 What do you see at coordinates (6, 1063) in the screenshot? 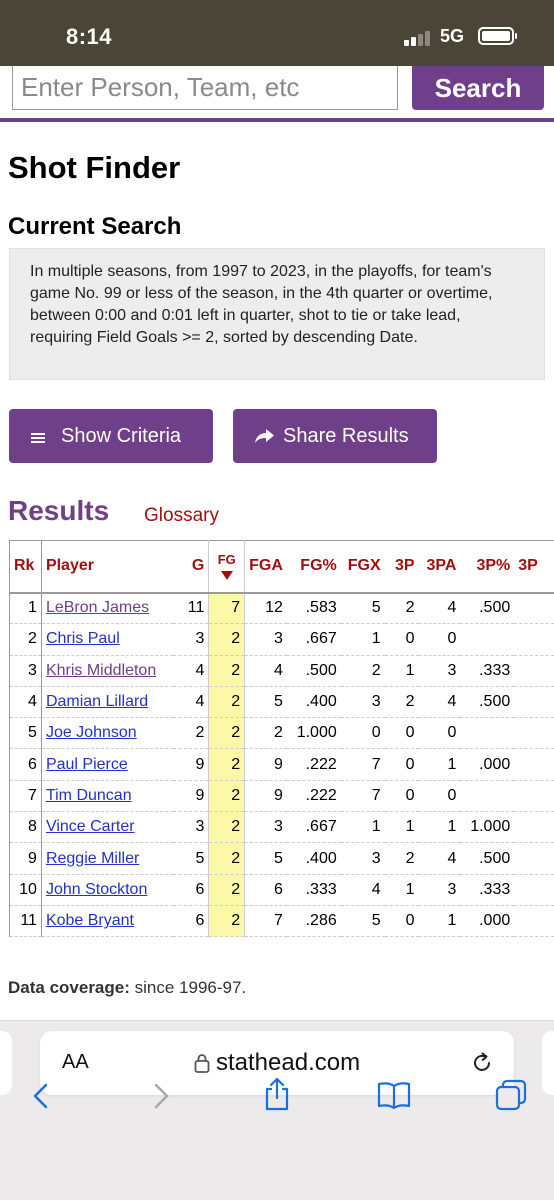
I see `previous-tab-peek` at bounding box center [6, 1063].